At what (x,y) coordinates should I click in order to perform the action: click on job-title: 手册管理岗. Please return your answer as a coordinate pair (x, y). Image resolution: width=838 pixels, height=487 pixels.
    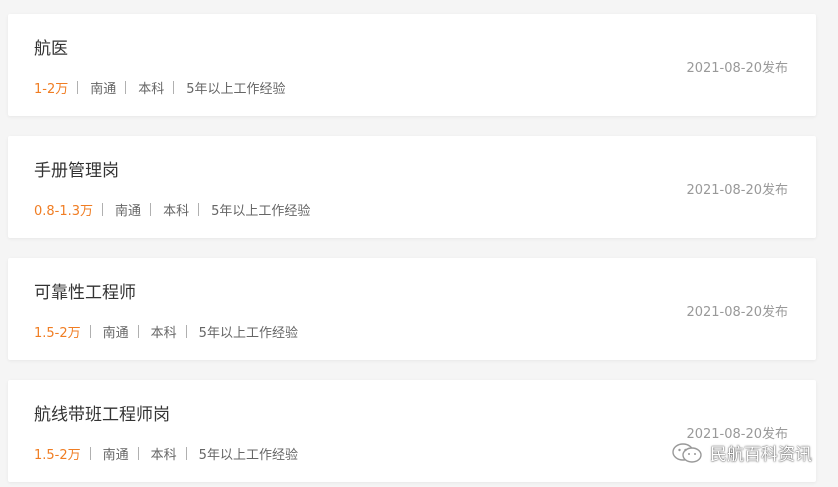
    Looking at the image, I should click on (76, 168).